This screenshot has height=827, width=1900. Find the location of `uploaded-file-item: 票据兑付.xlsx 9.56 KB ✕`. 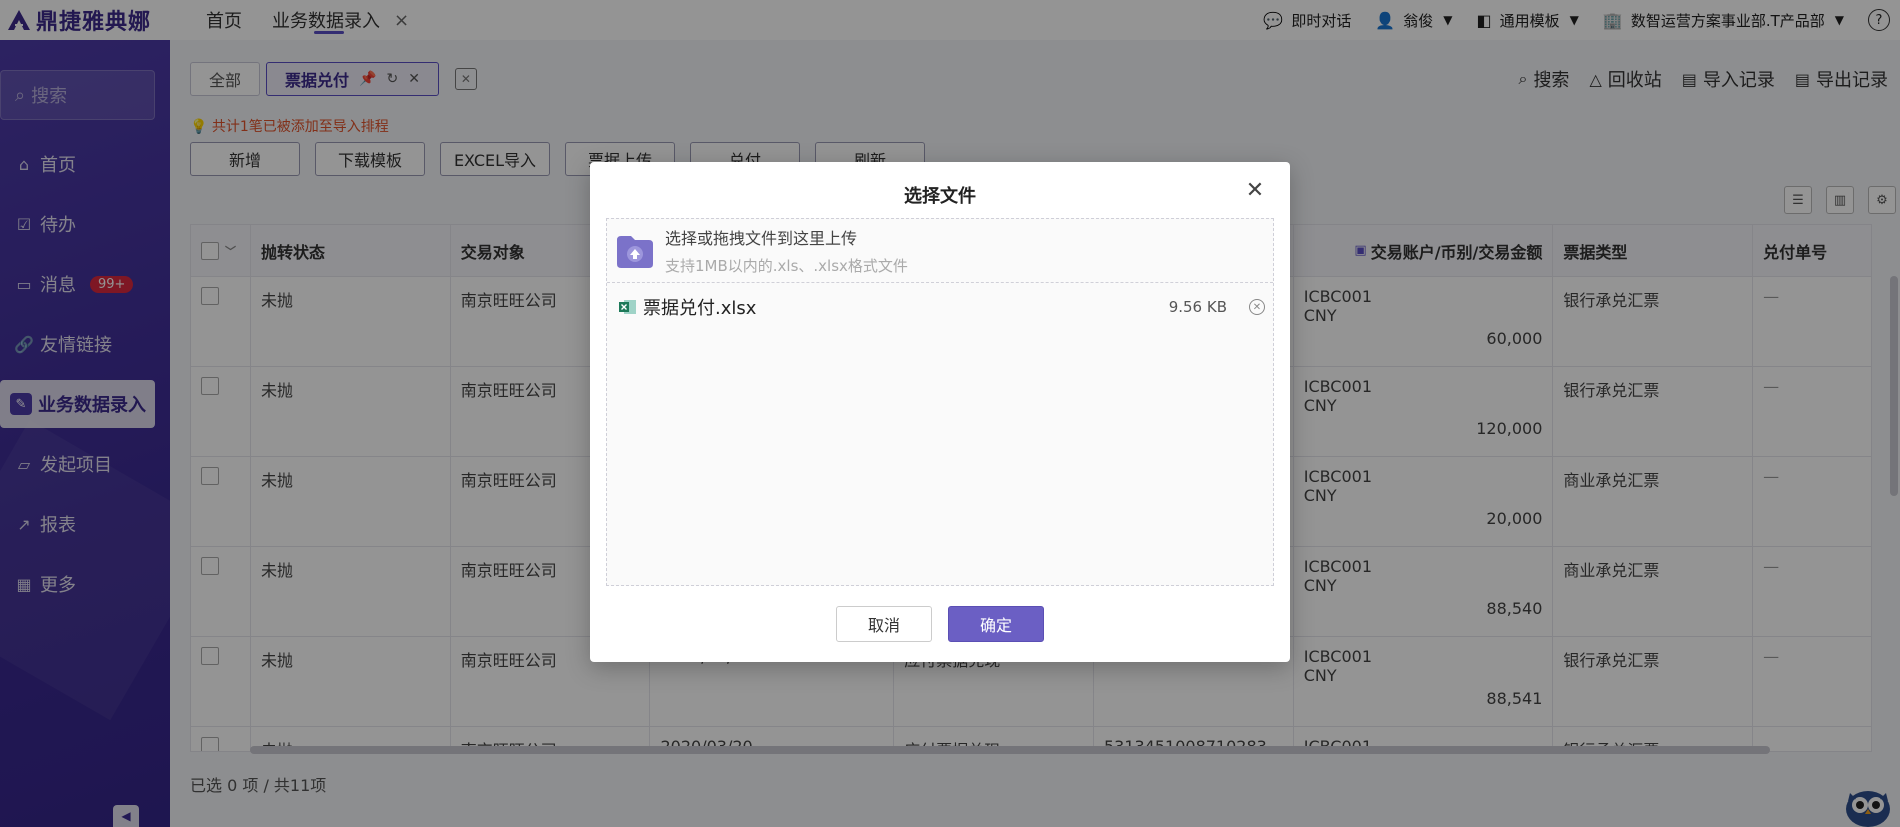

uploaded-file-item: 票据兑付.xlsx 9.56 KB ✕ is located at coordinates (942, 307).